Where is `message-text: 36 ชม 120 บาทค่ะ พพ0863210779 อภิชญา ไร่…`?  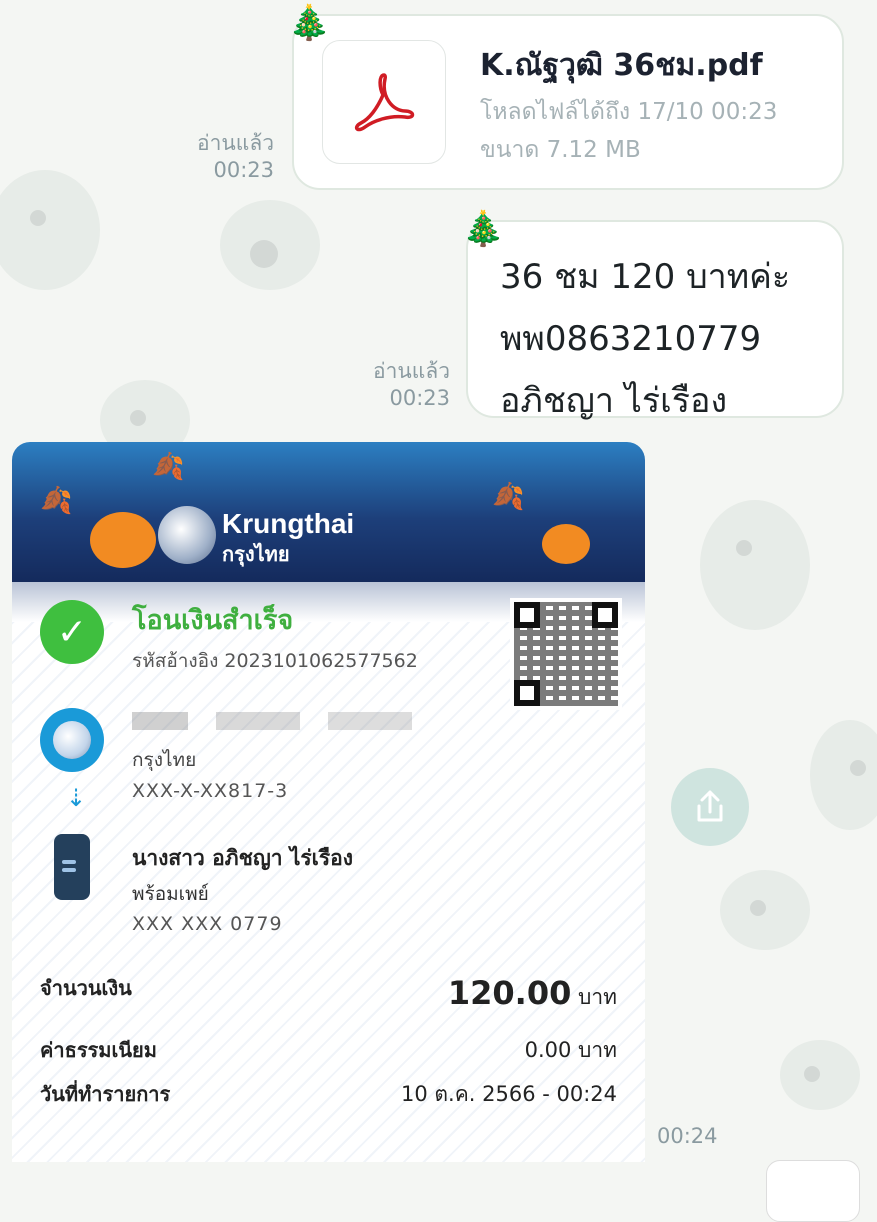 message-text: 36 ชม 120 บาทค่ะ พพ0863210779 อภิชญา ไร่… is located at coordinates (645, 339).